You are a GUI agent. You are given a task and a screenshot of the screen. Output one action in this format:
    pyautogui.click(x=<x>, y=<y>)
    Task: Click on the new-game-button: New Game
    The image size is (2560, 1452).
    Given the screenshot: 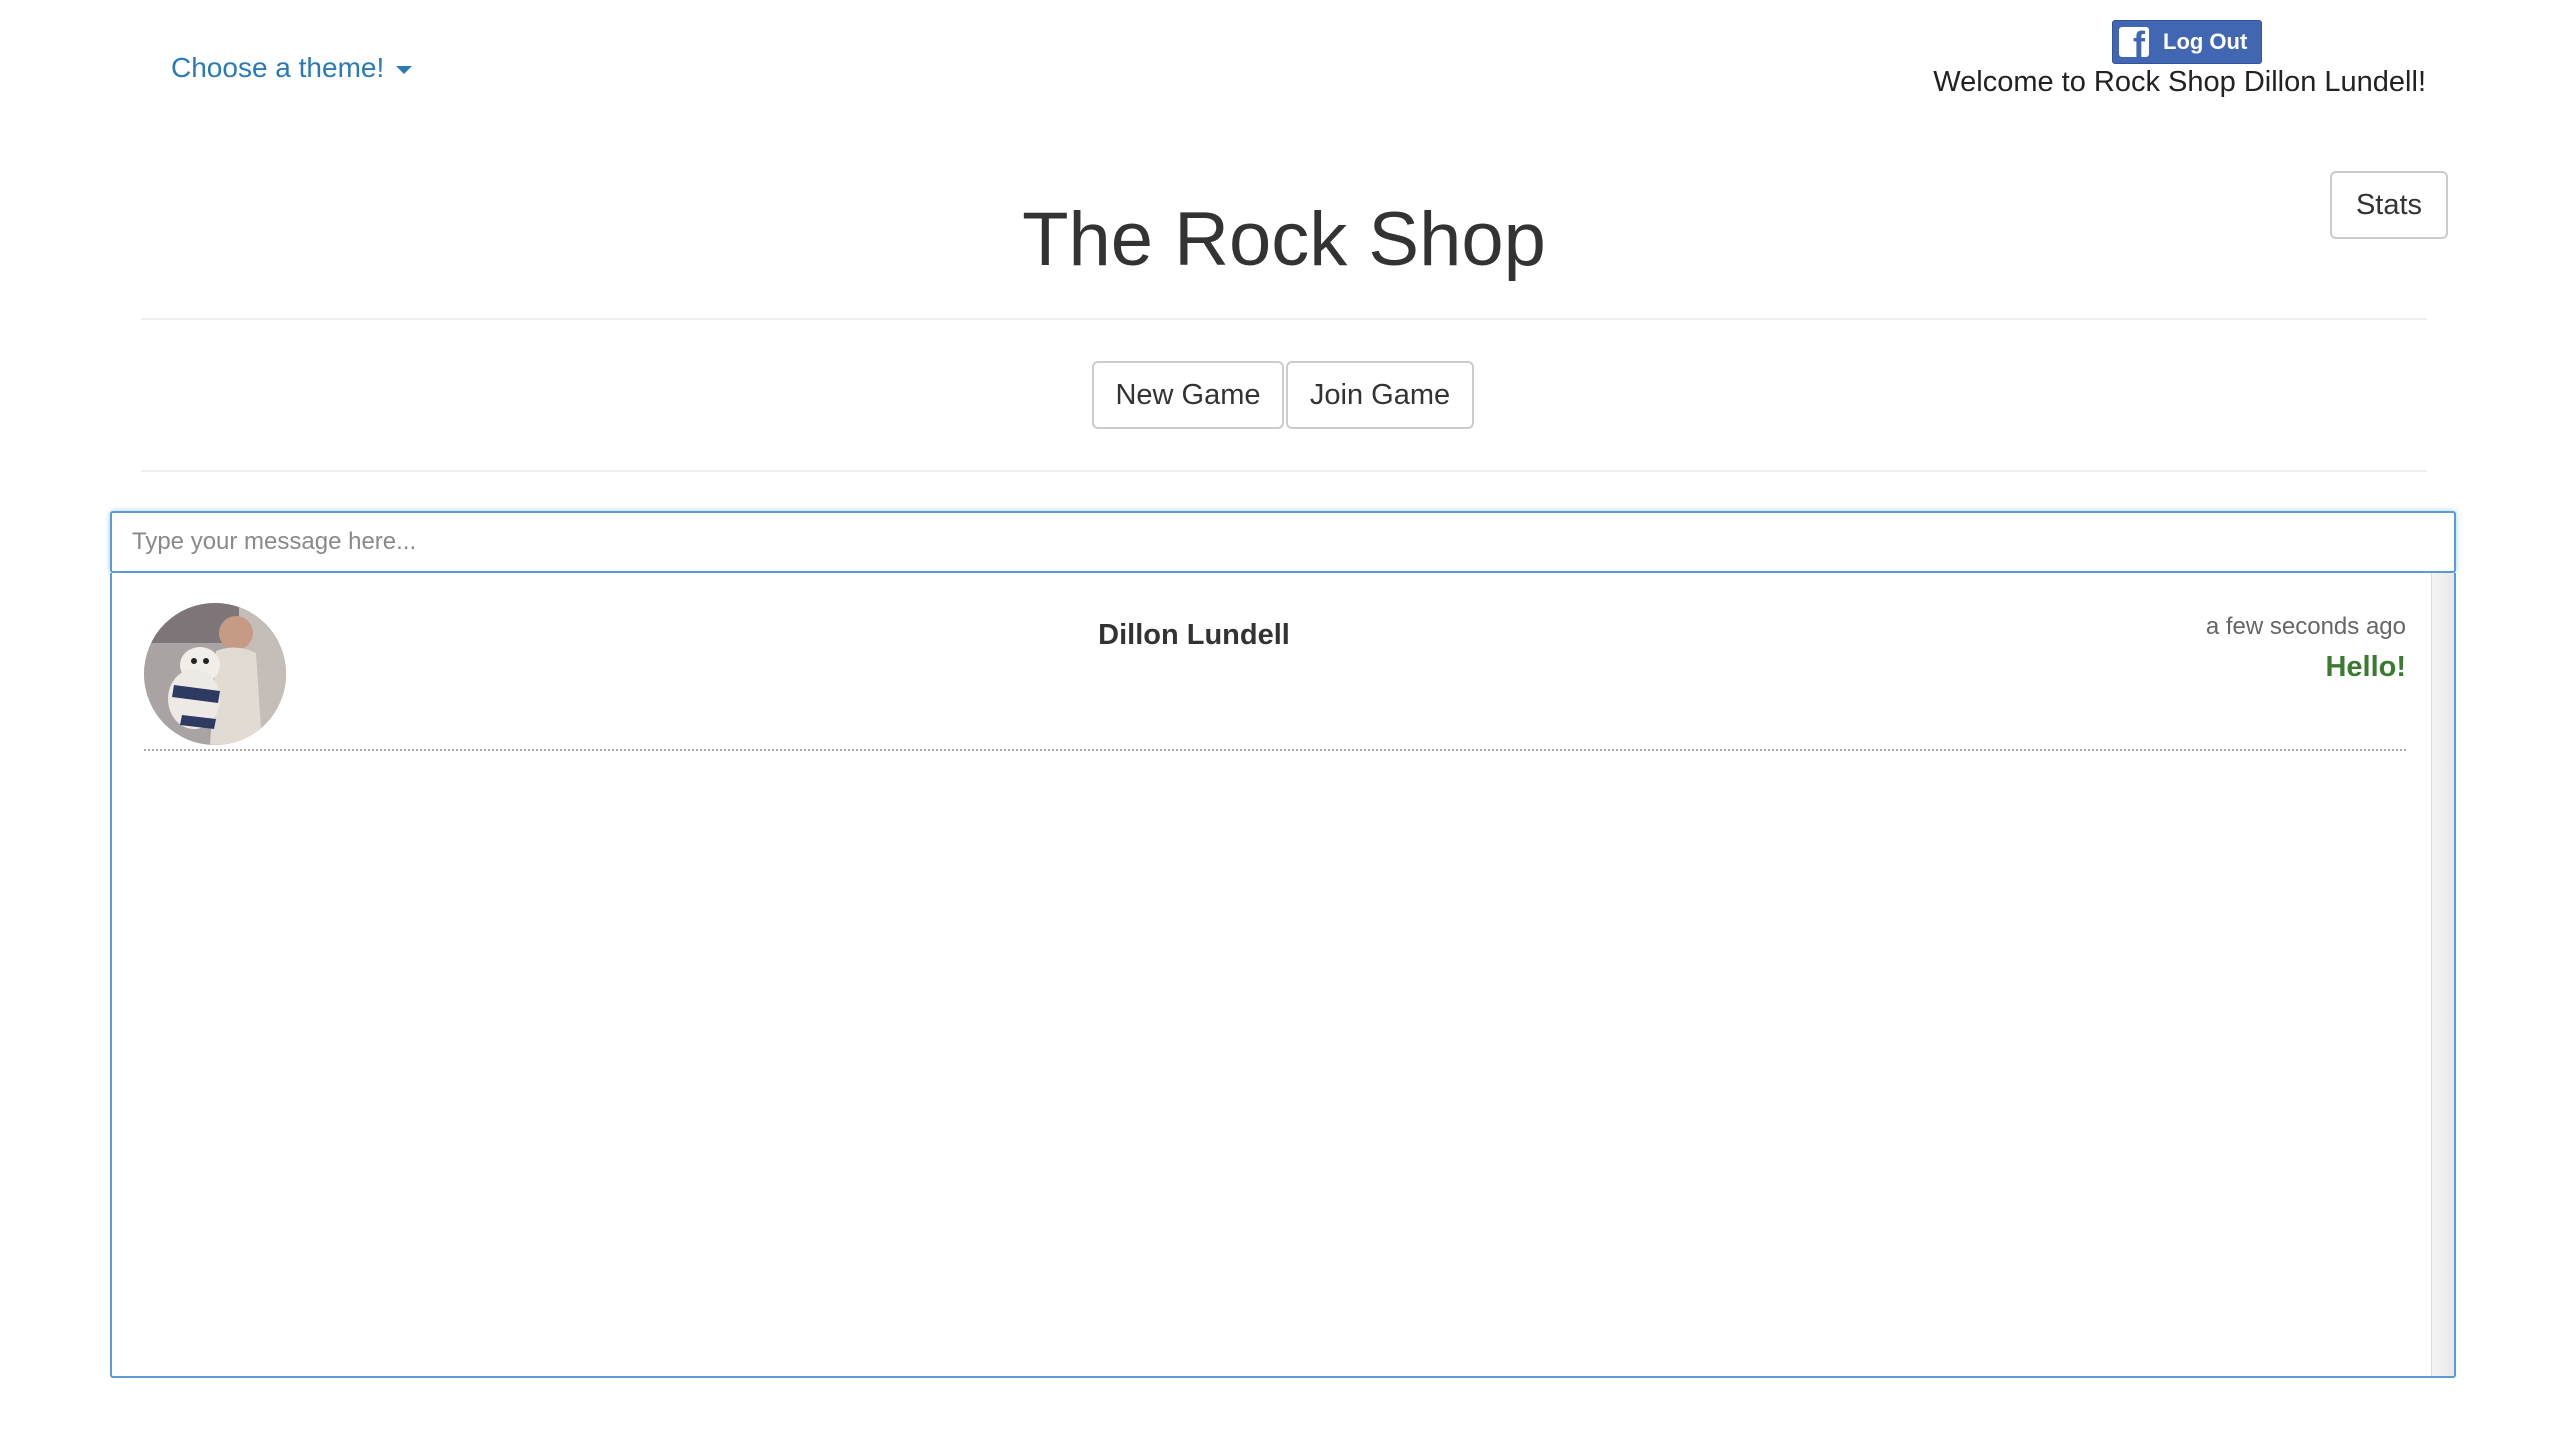 What is the action you would take?
    pyautogui.click(x=1188, y=395)
    